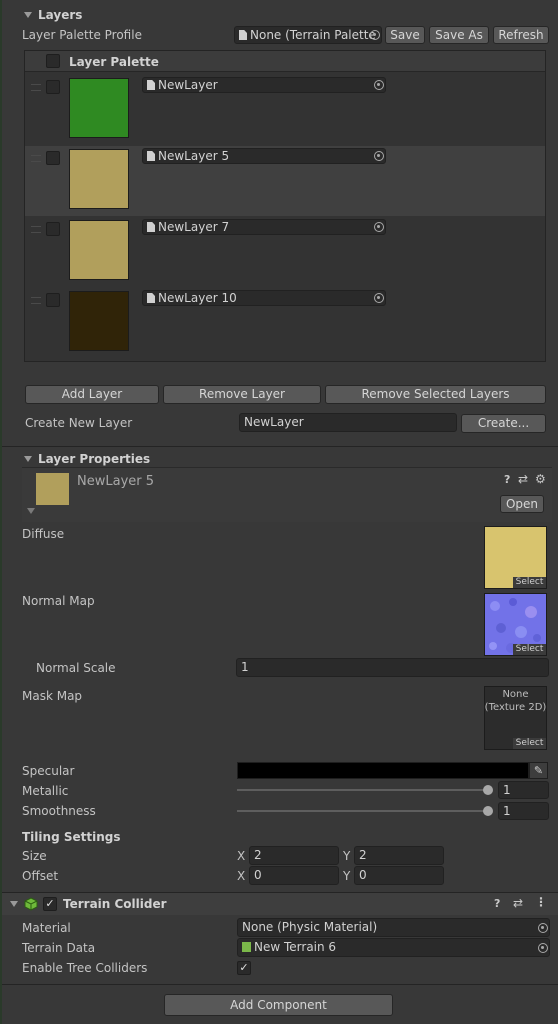 This screenshot has width=558, height=1024. I want to click on offset-y-label: Y, so click(347, 876).